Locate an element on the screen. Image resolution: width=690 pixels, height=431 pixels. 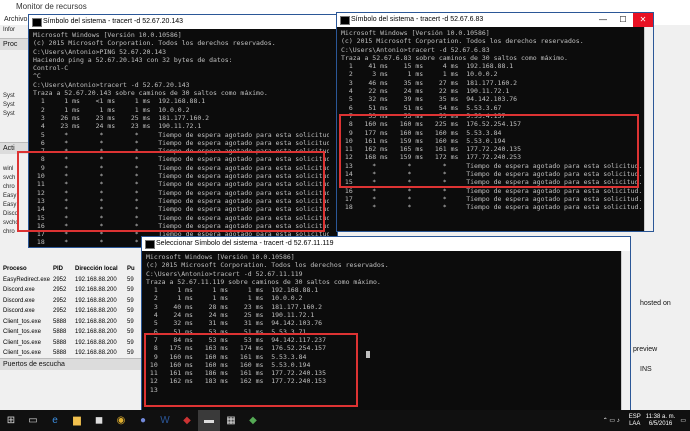
task-view-icon: ▭ is located at coordinates (33, 420).